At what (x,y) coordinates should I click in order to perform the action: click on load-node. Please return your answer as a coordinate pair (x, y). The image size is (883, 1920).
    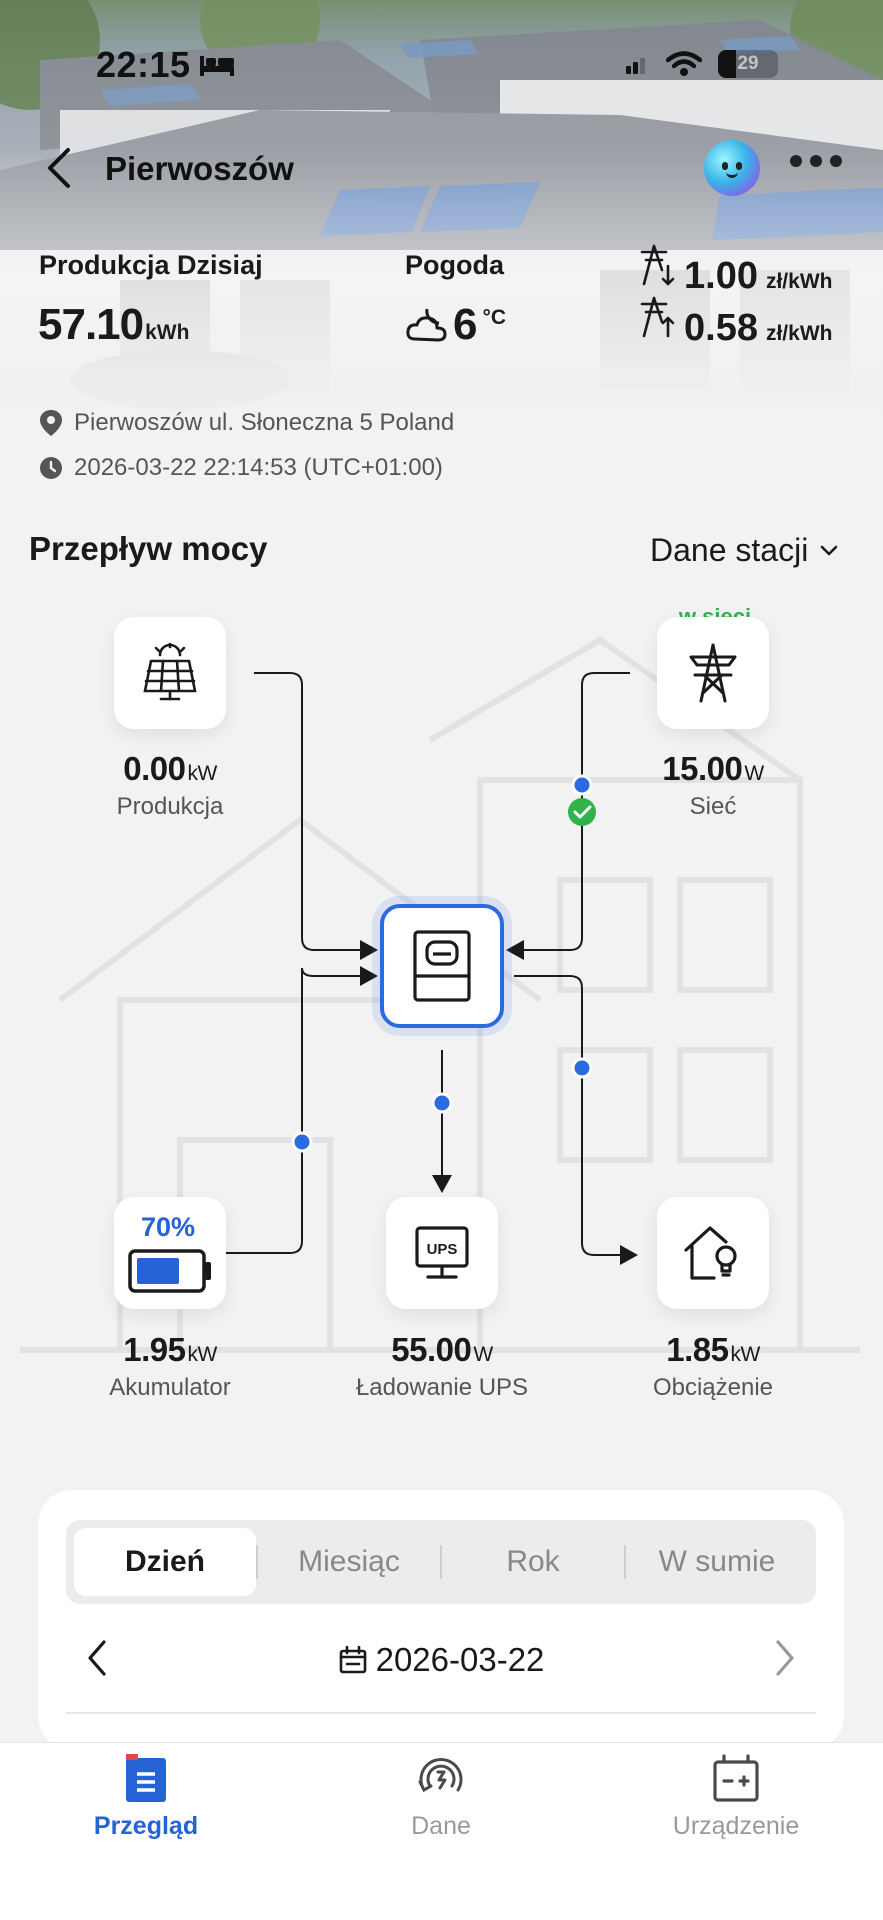
    Looking at the image, I should click on (713, 1253).